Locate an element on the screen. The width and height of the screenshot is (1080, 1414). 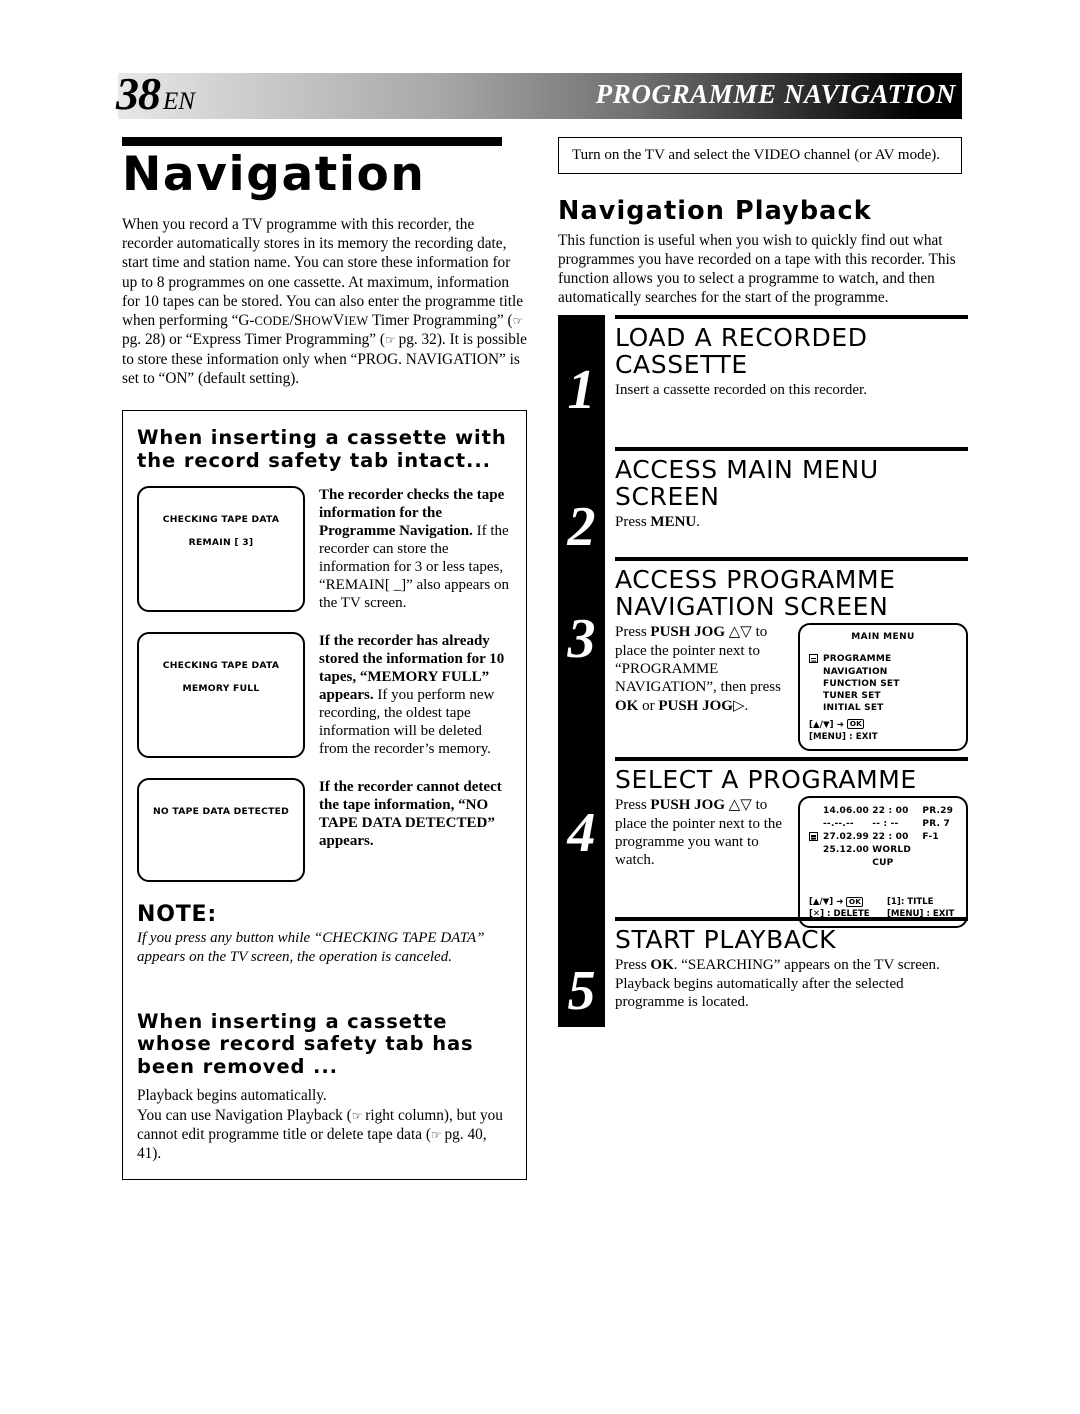
note-label: NOTE: is located at coordinates (177, 915).